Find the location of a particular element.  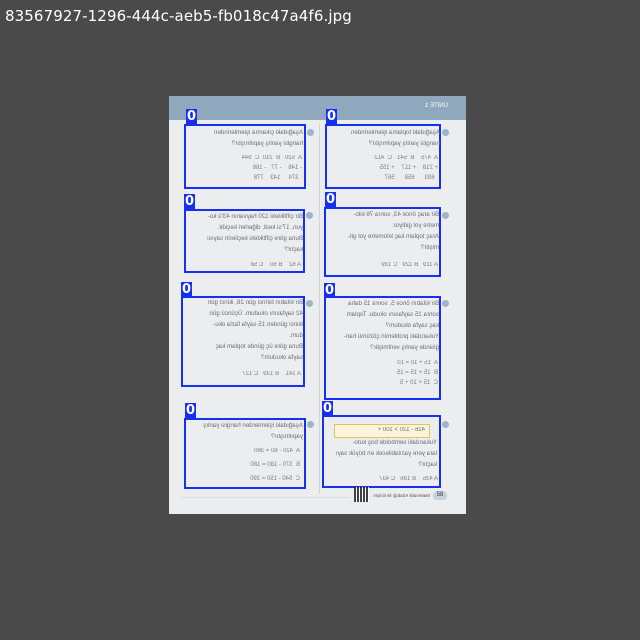

answer-options: A 435 B 196 C 437 is located at coordinates (408, 479).